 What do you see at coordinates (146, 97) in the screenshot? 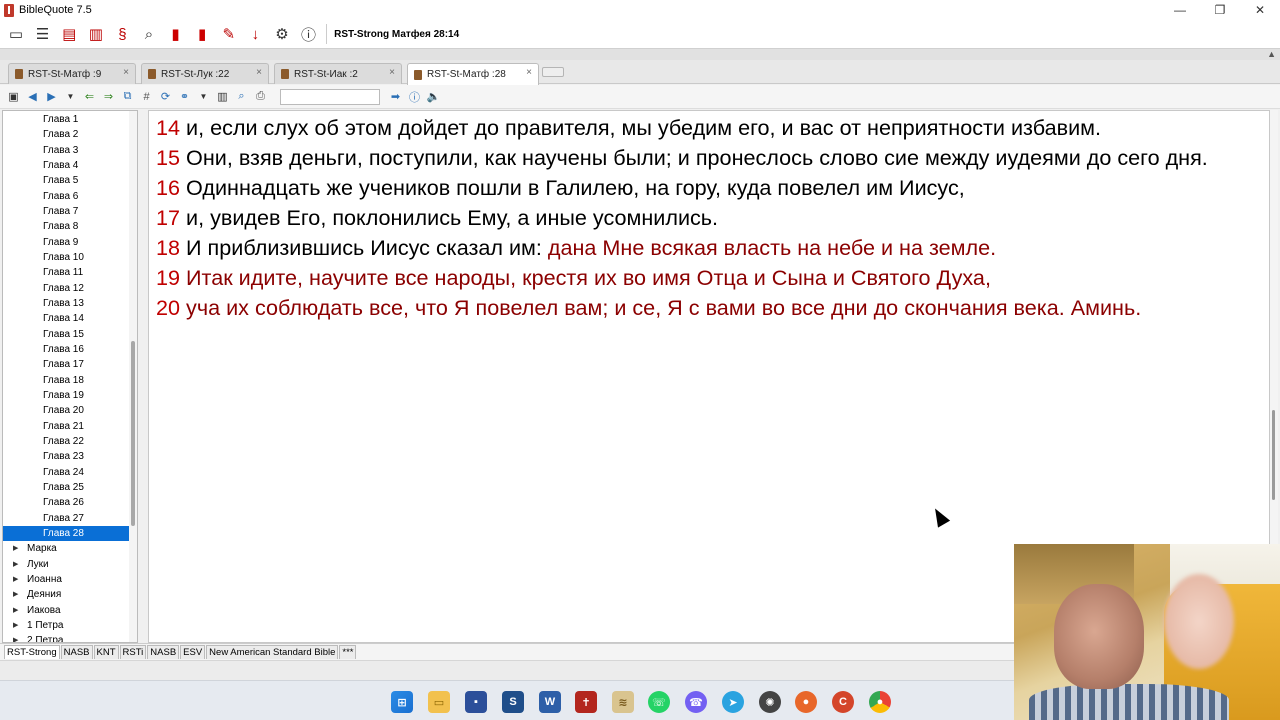
I see `strong-numbers-icon: #` at bounding box center [146, 97].